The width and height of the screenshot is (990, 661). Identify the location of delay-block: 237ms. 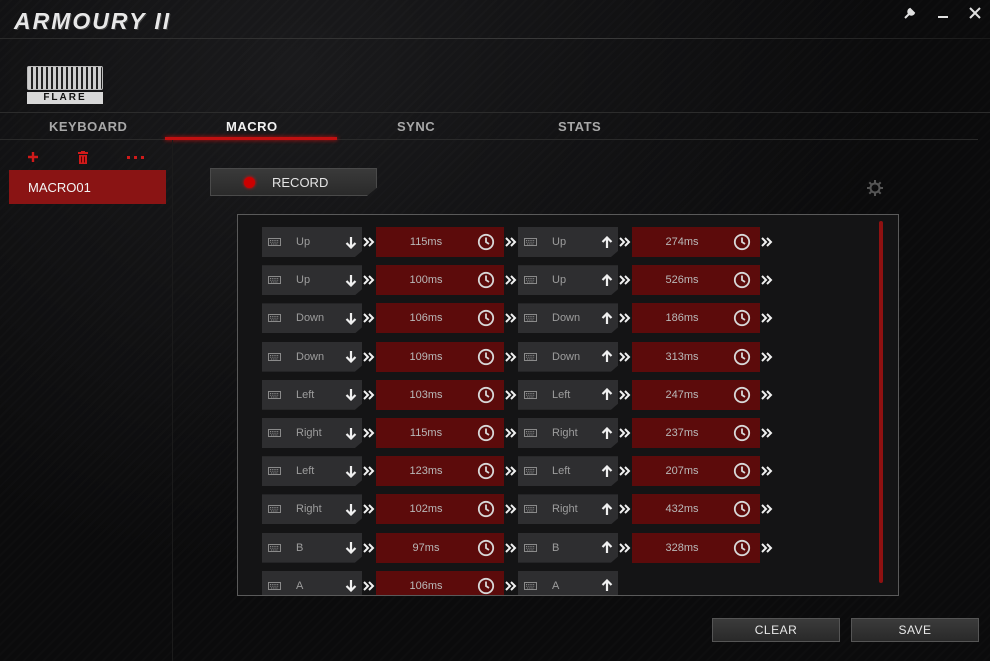
(696, 433).